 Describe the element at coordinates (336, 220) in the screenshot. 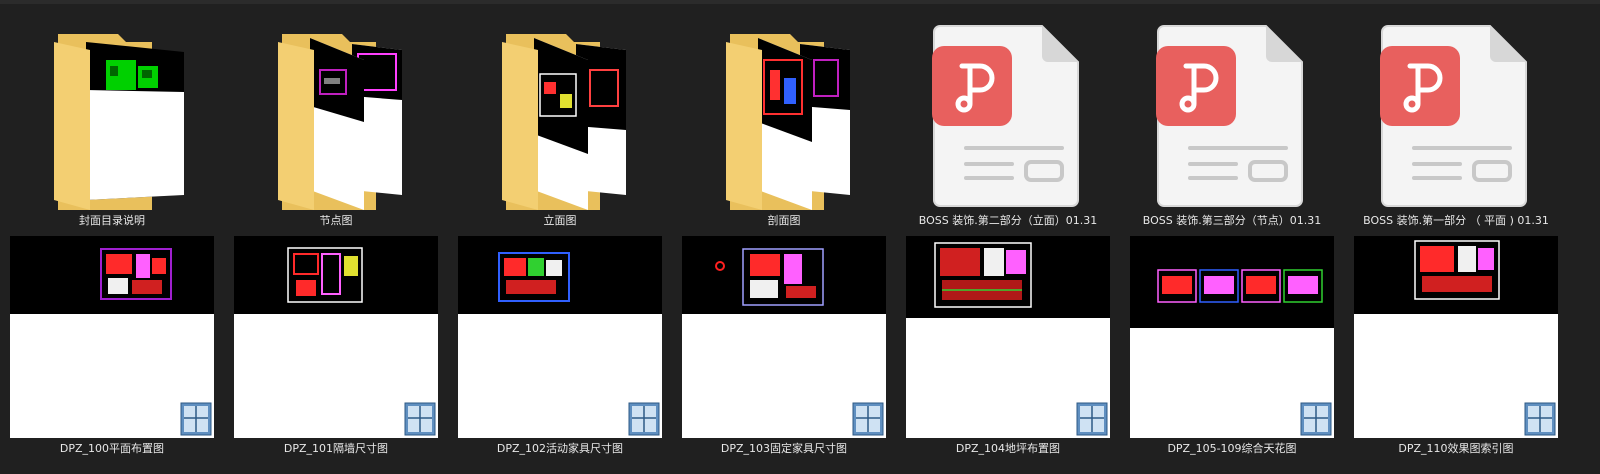

I see `item-label: 节点图` at that location.